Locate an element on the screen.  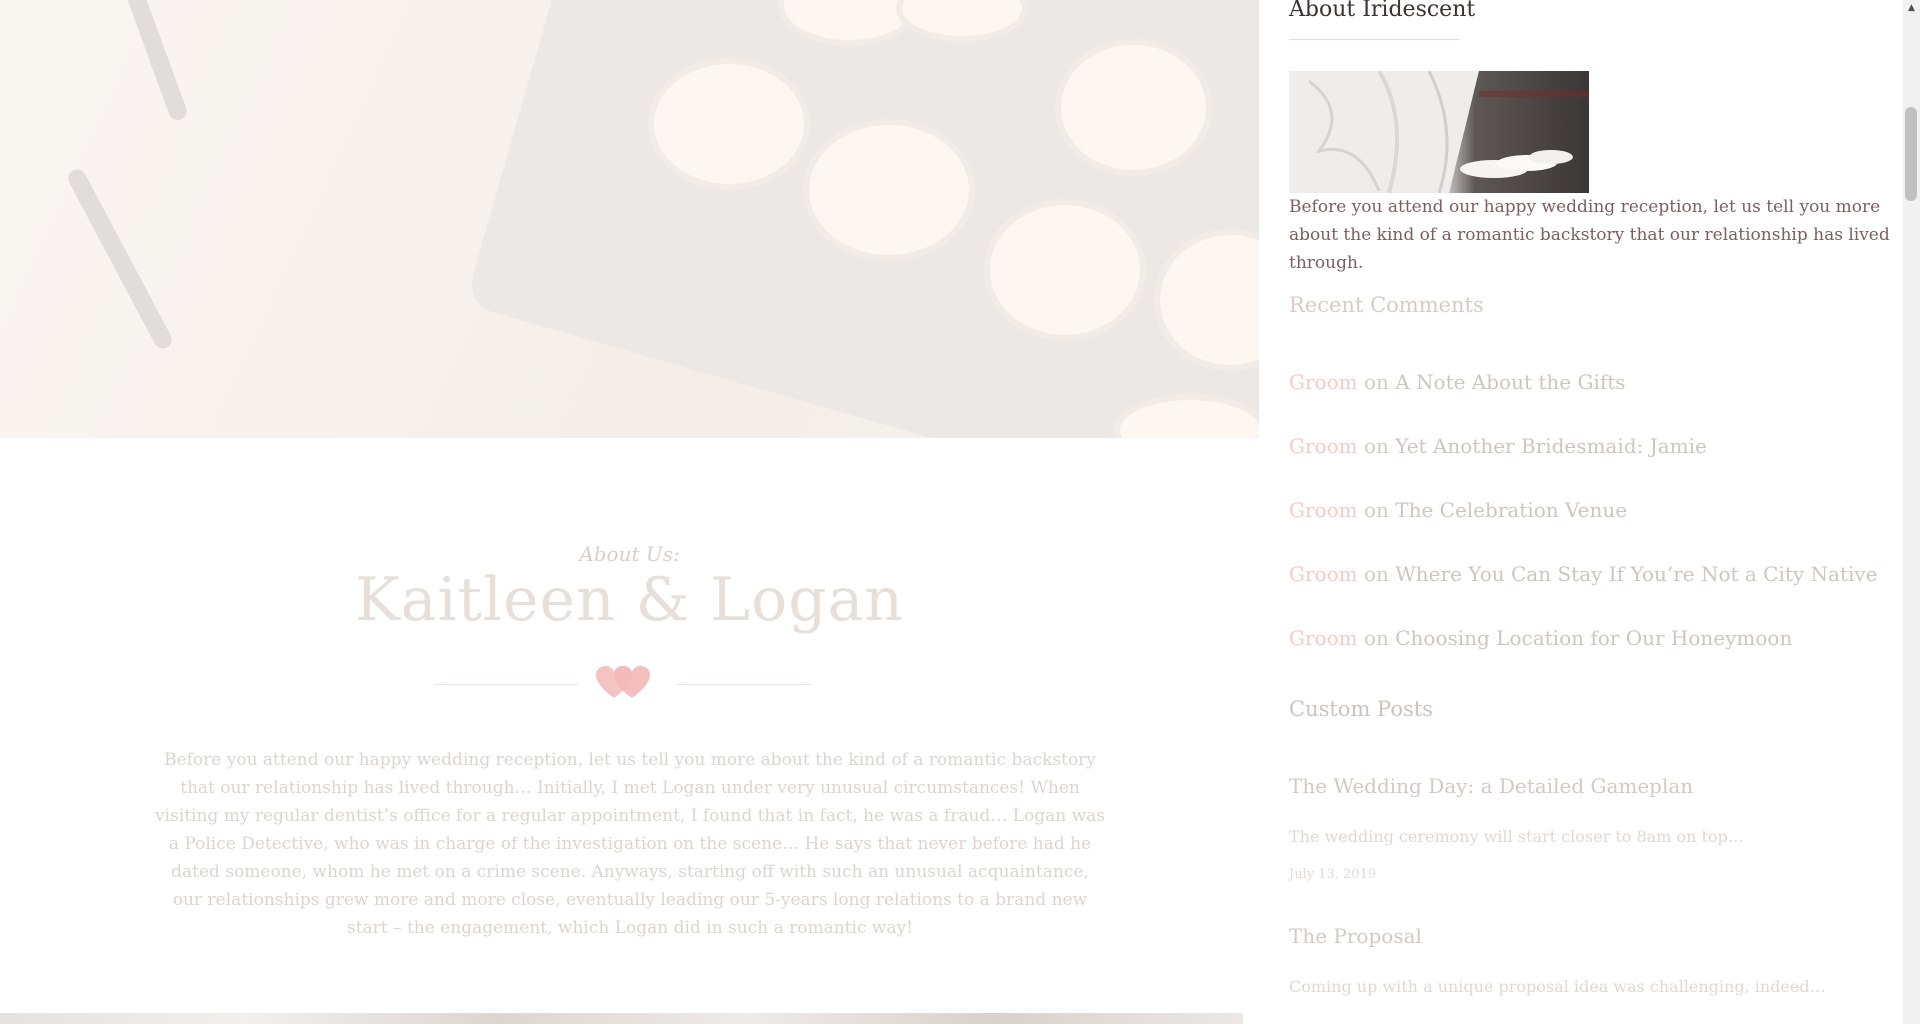
scroll-up-arrow-icon: ▲ is located at coordinates (1911, 8).